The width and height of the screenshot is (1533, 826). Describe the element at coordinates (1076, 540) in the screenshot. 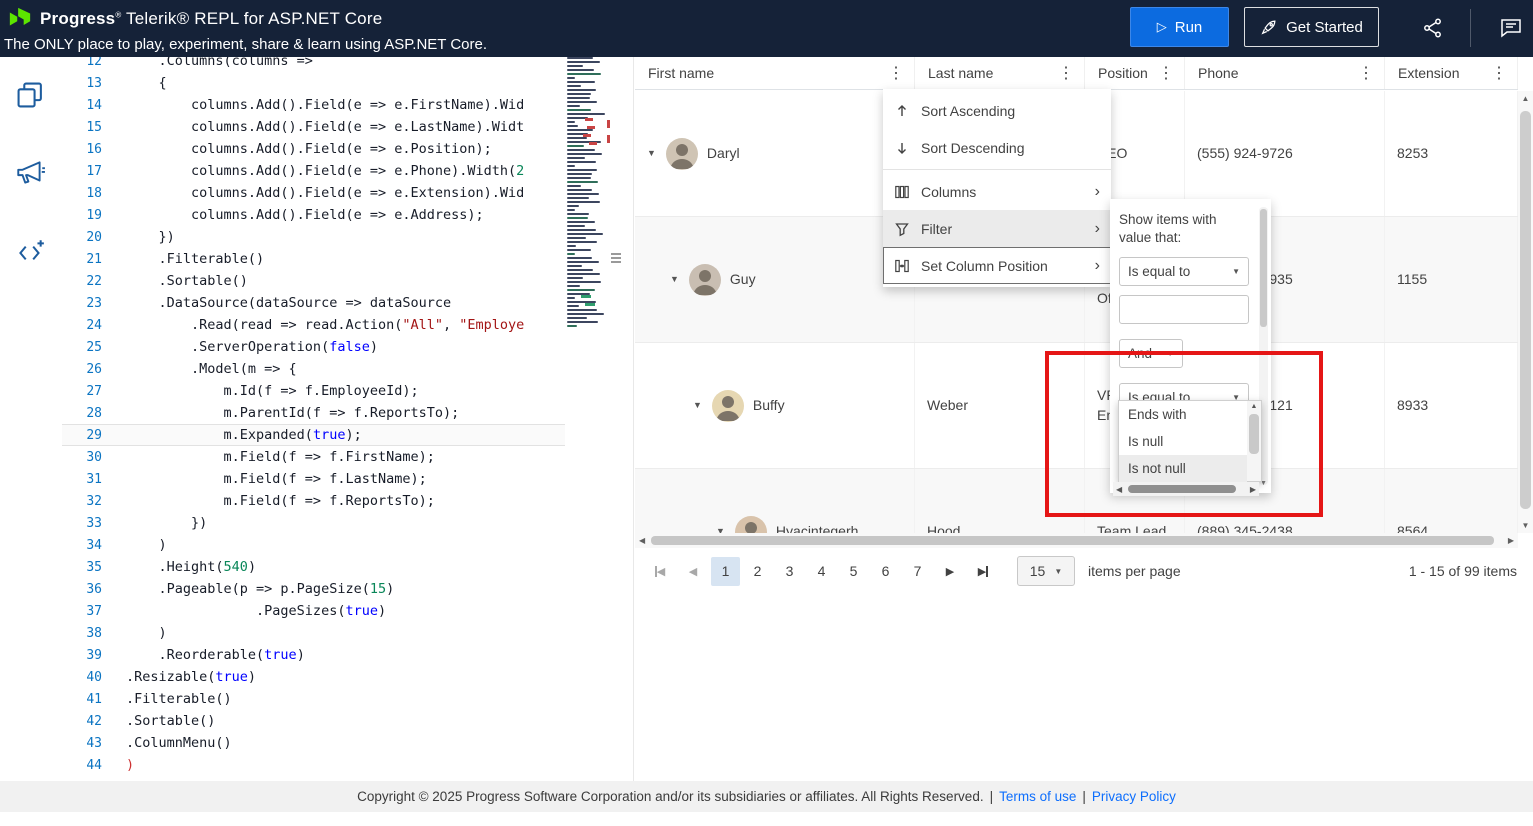

I see `grid-horizontal-scrollbar: ◀ ▶` at that location.